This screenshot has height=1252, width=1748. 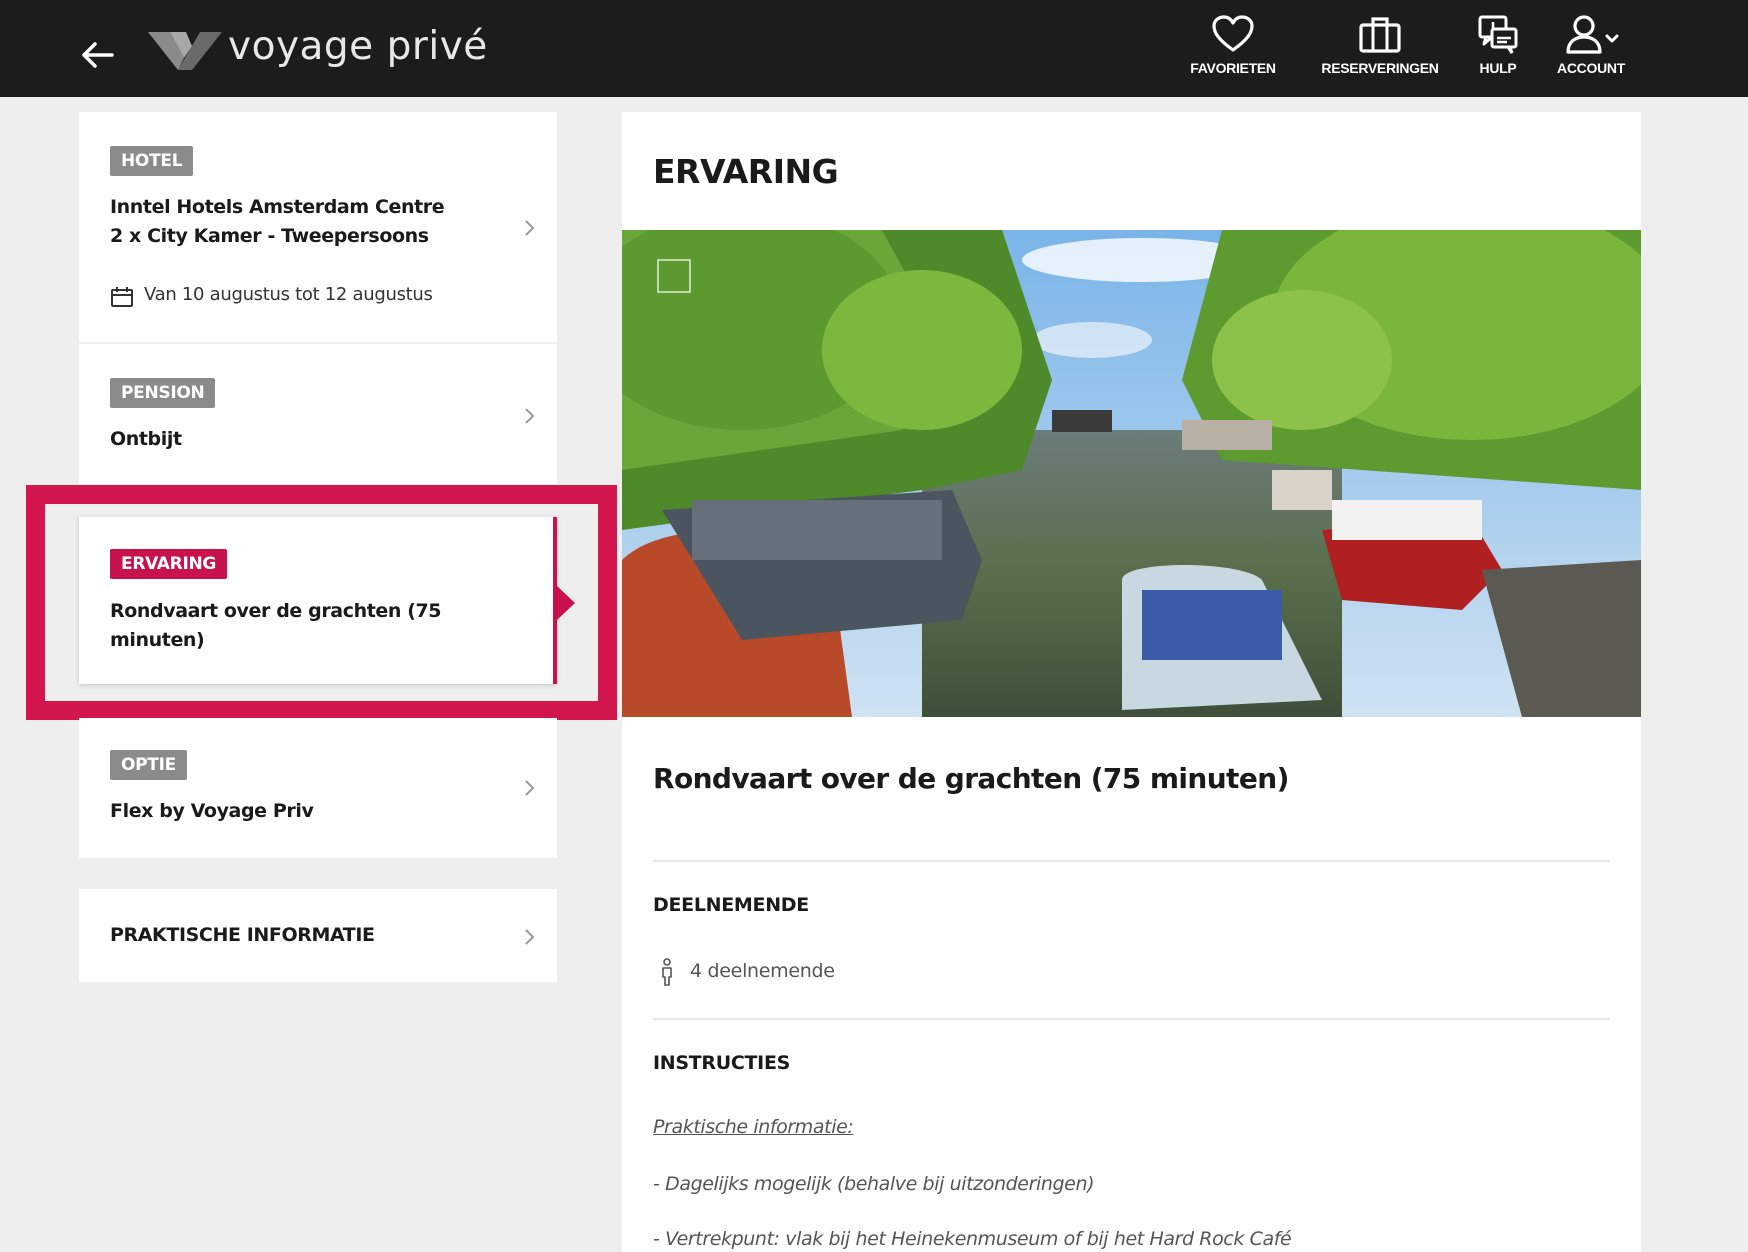 What do you see at coordinates (185, 51) in the screenshot?
I see `logo-mark-icon` at bounding box center [185, 51].